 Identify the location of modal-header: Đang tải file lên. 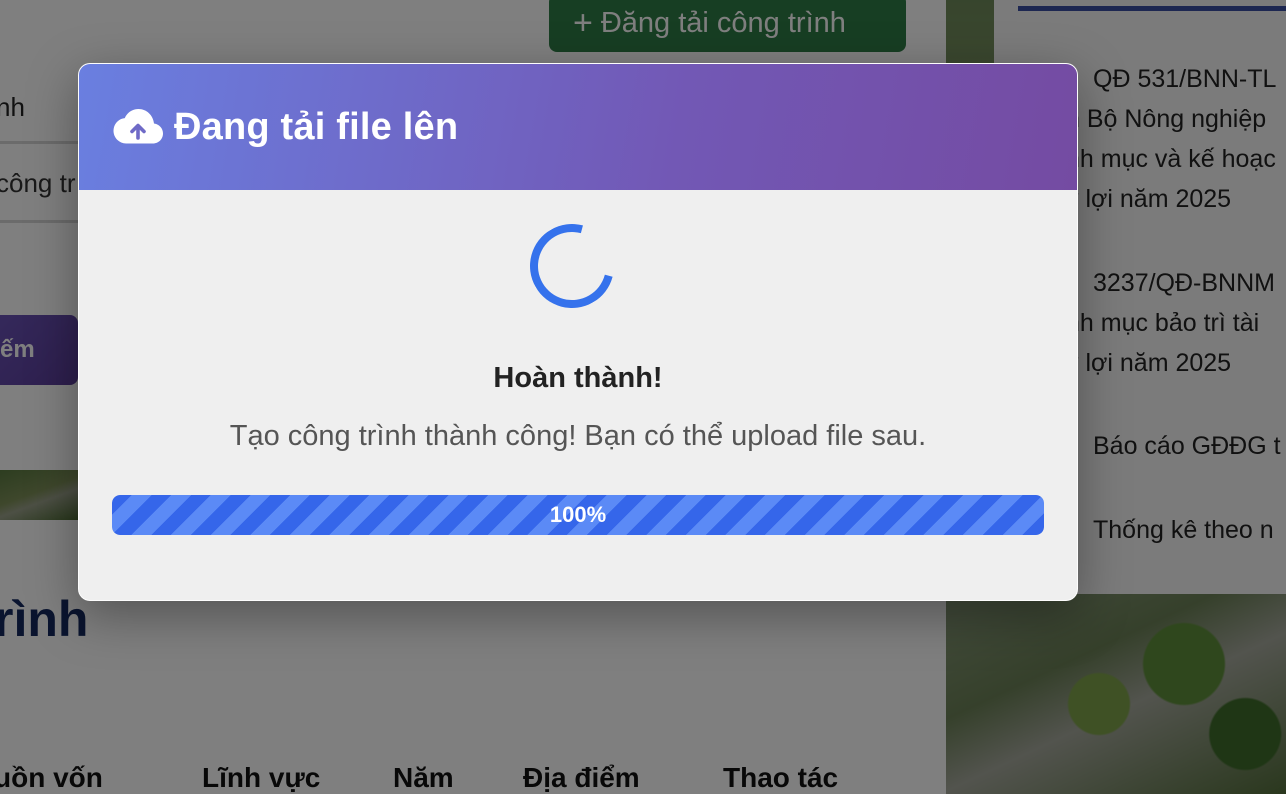
(578, 127).